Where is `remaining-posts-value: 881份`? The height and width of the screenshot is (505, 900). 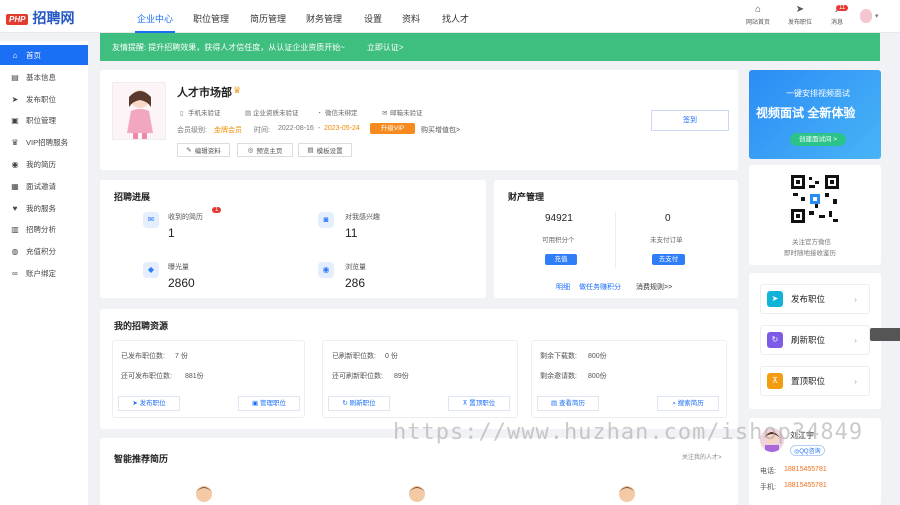 remaining-posts-value: 881份 is located at coordinates (194, 376).